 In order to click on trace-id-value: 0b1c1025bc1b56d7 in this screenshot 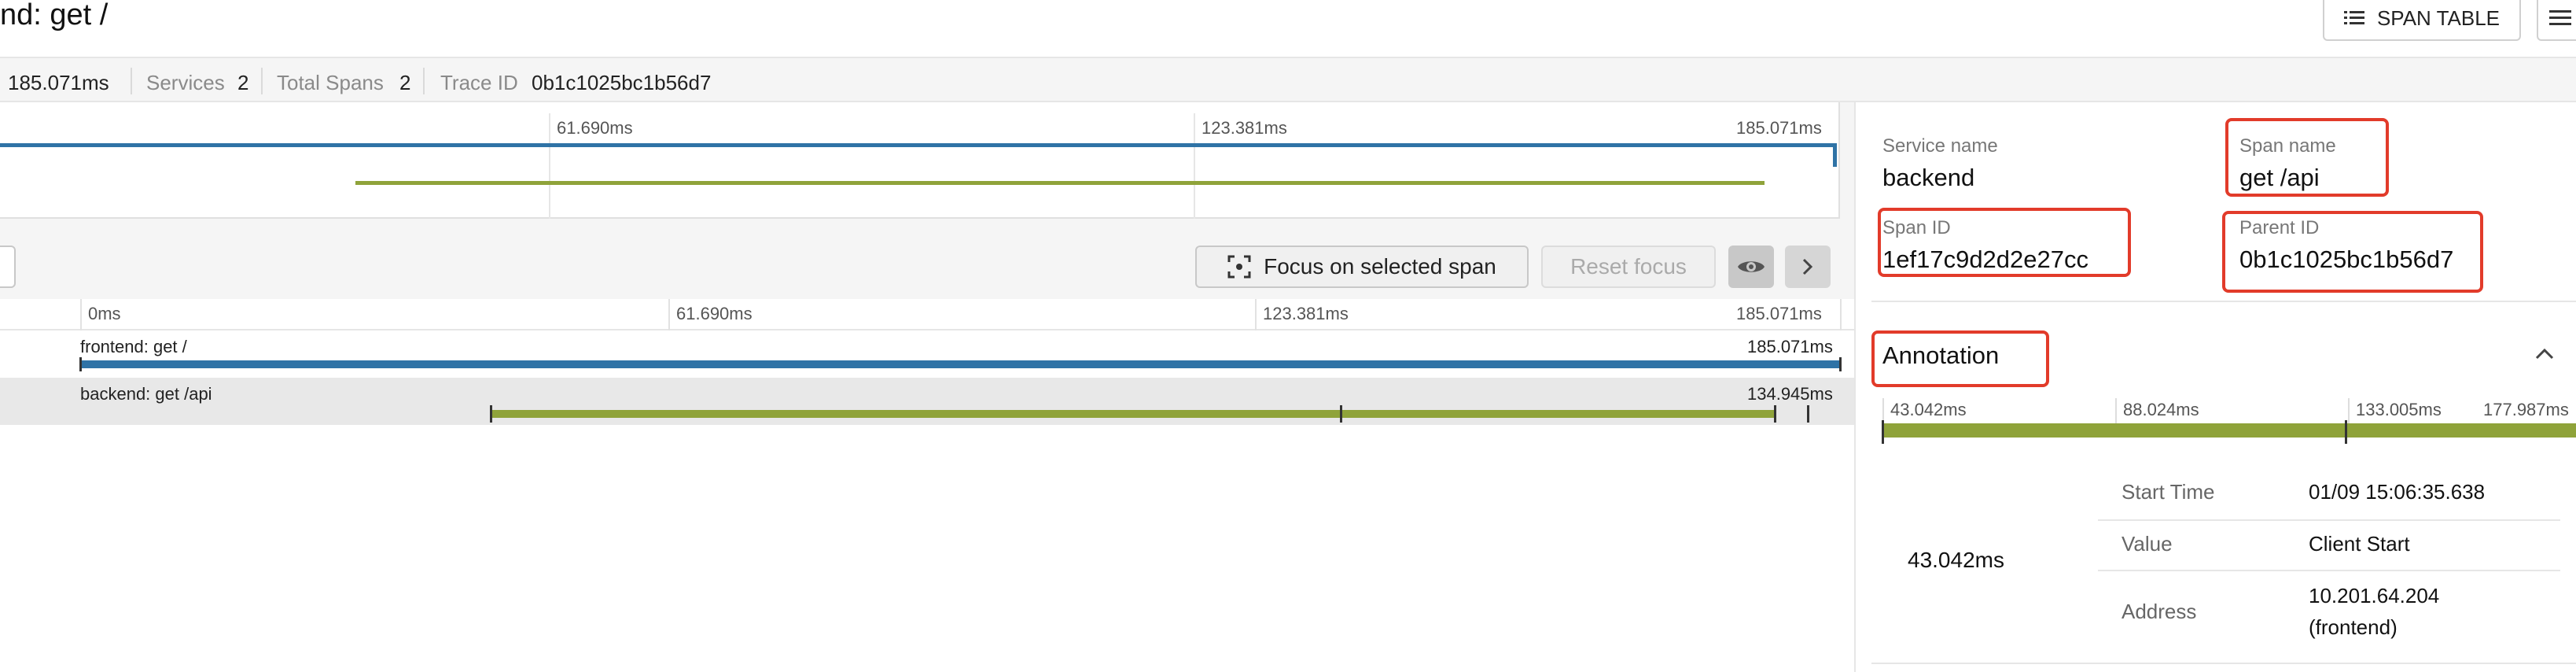, I will do `click(622, 82)`.